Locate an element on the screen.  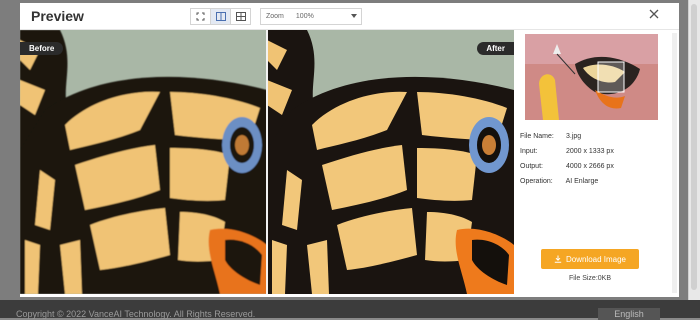
modal-title: Preview is located at coordinates (57, 16).